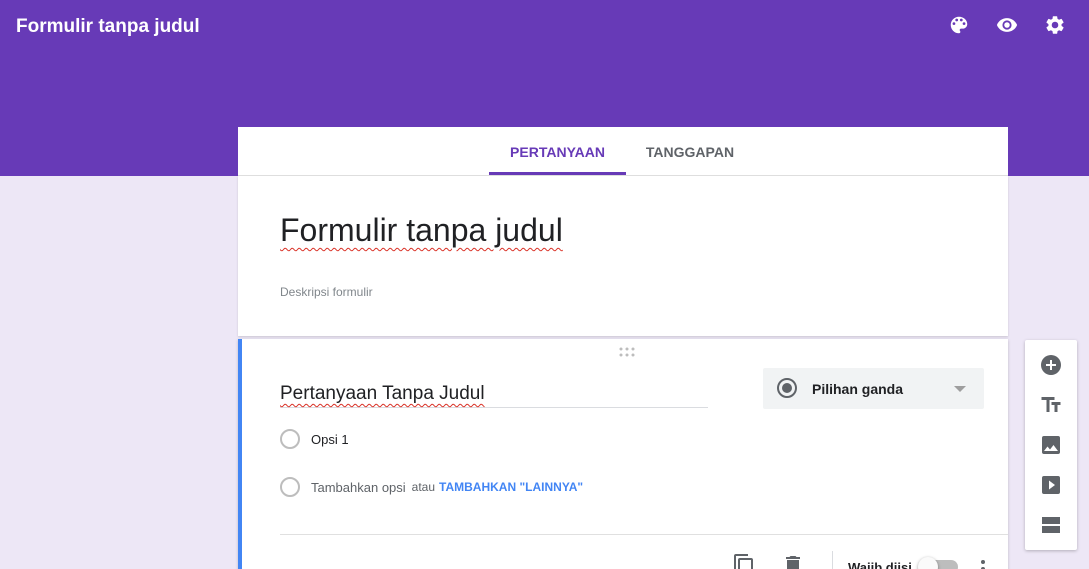  I want to click on app-title: Formulir tanpa judul, so click(108, 26).